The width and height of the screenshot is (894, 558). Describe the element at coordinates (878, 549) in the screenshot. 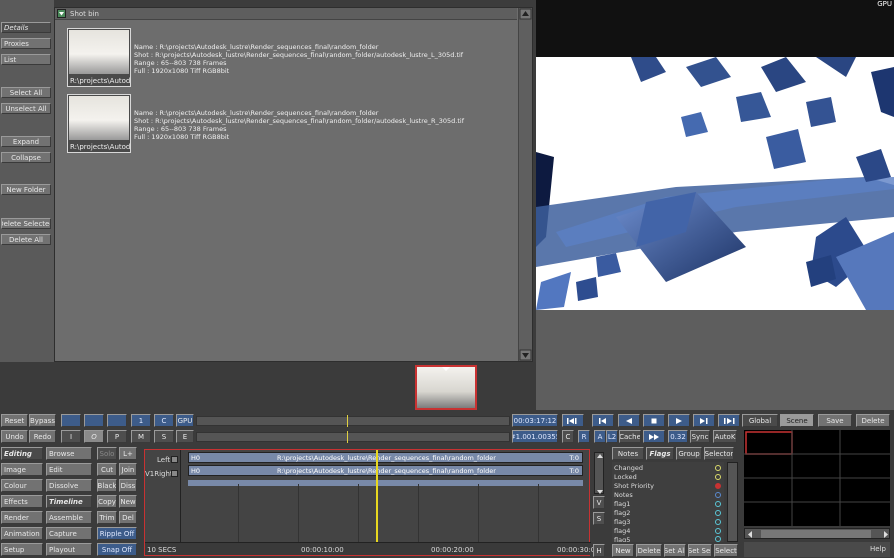

I see `help-button: Help` at that location.